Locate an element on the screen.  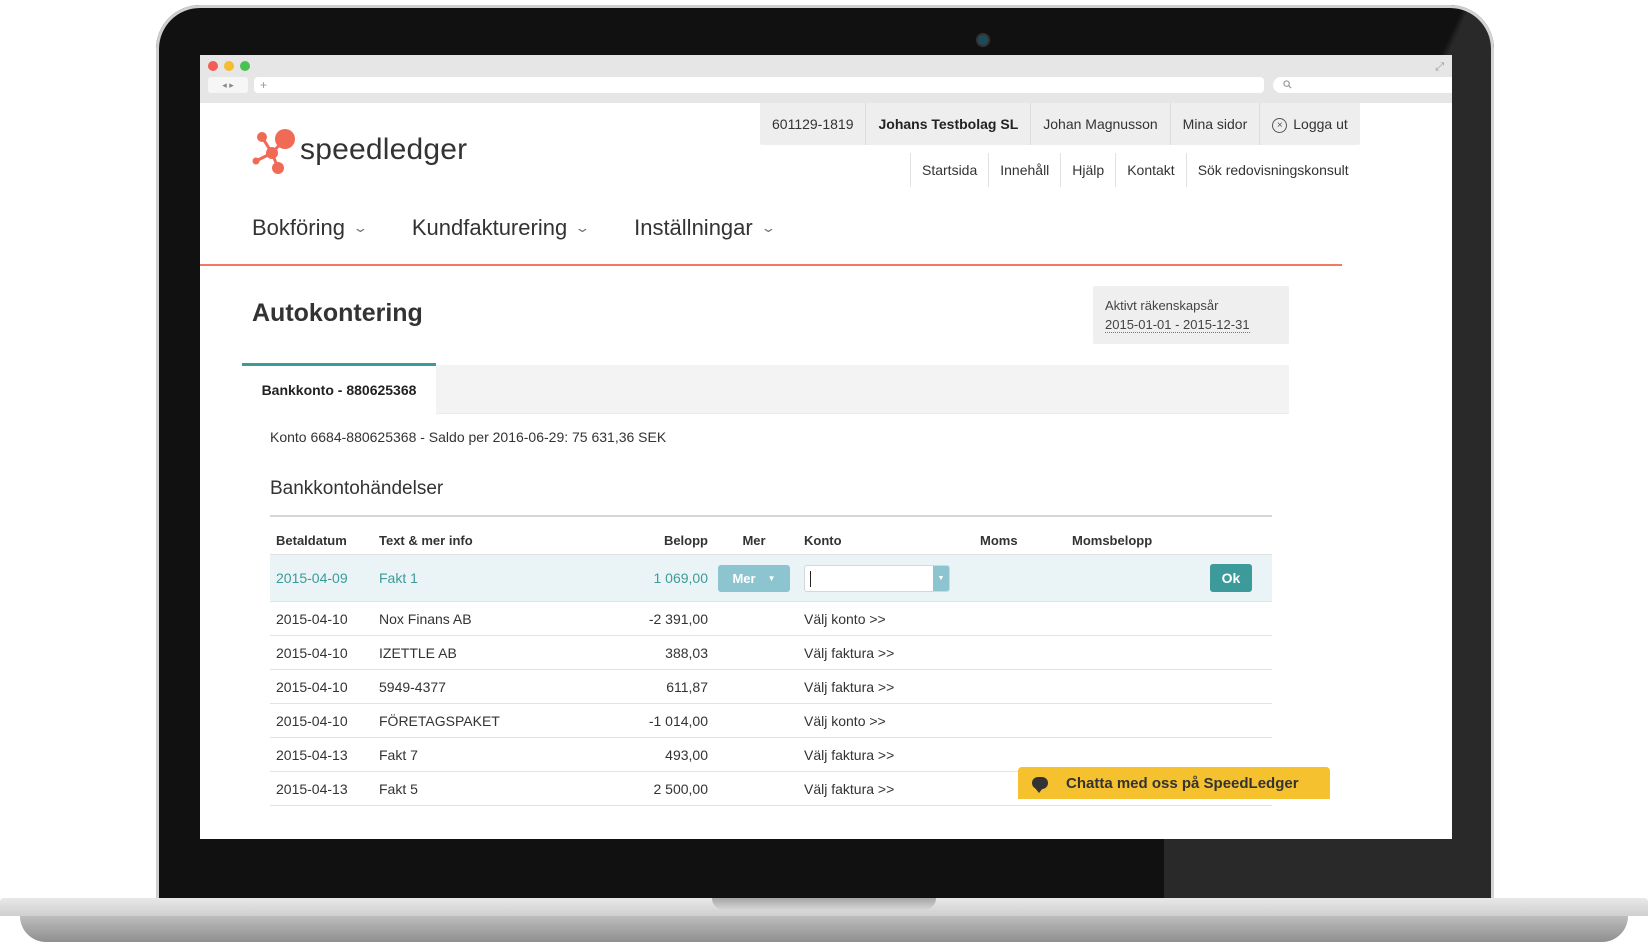
tab-bankkonto: Bankkonto - 880625368 is located at coordinates (339, 388).